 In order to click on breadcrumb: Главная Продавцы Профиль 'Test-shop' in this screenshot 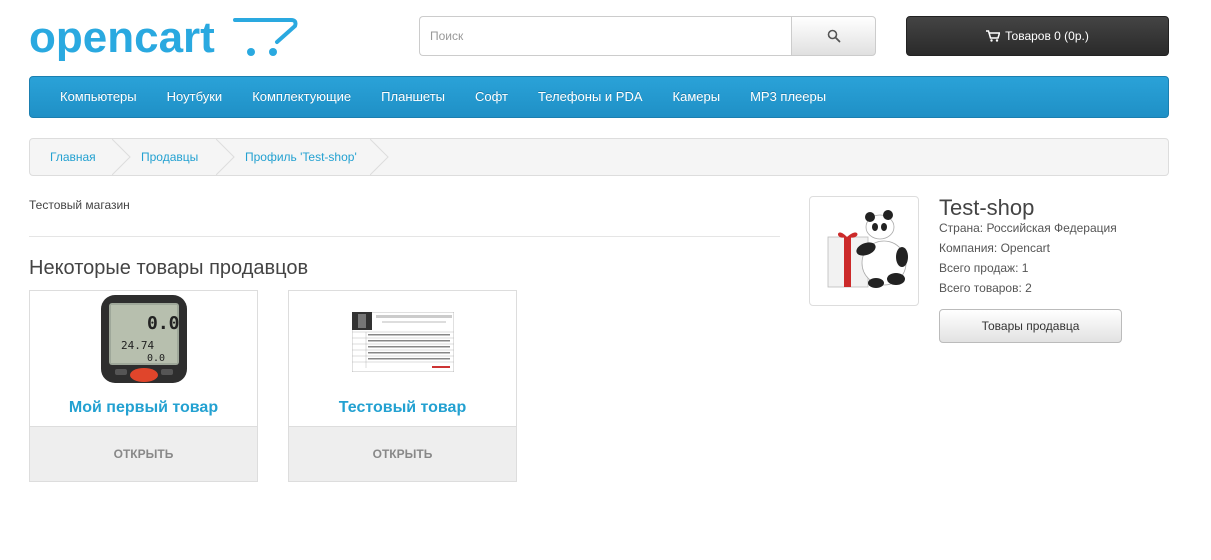, I will do `click(599, 157)`.